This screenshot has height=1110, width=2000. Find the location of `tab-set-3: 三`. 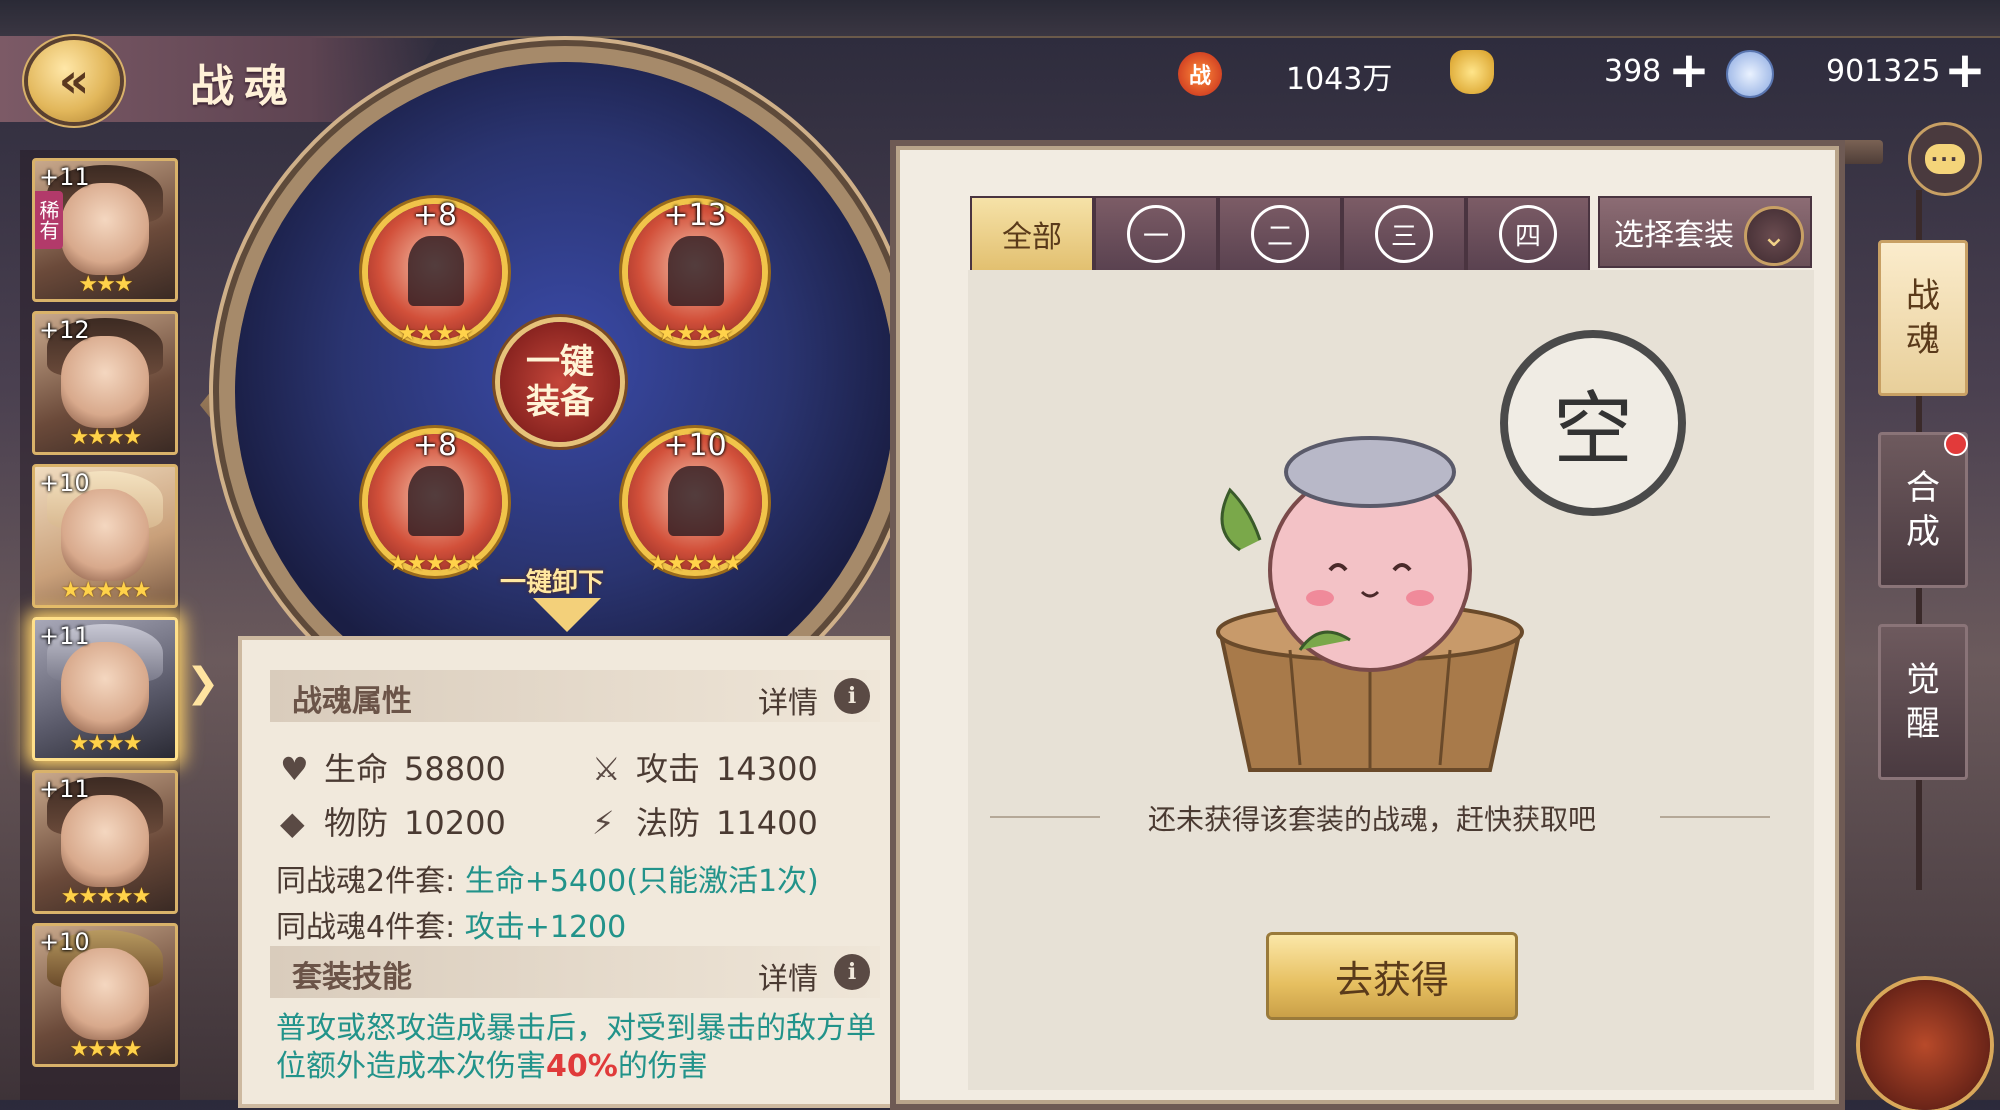

tab-set-3: 三 is located at coordinates (1404, 234).